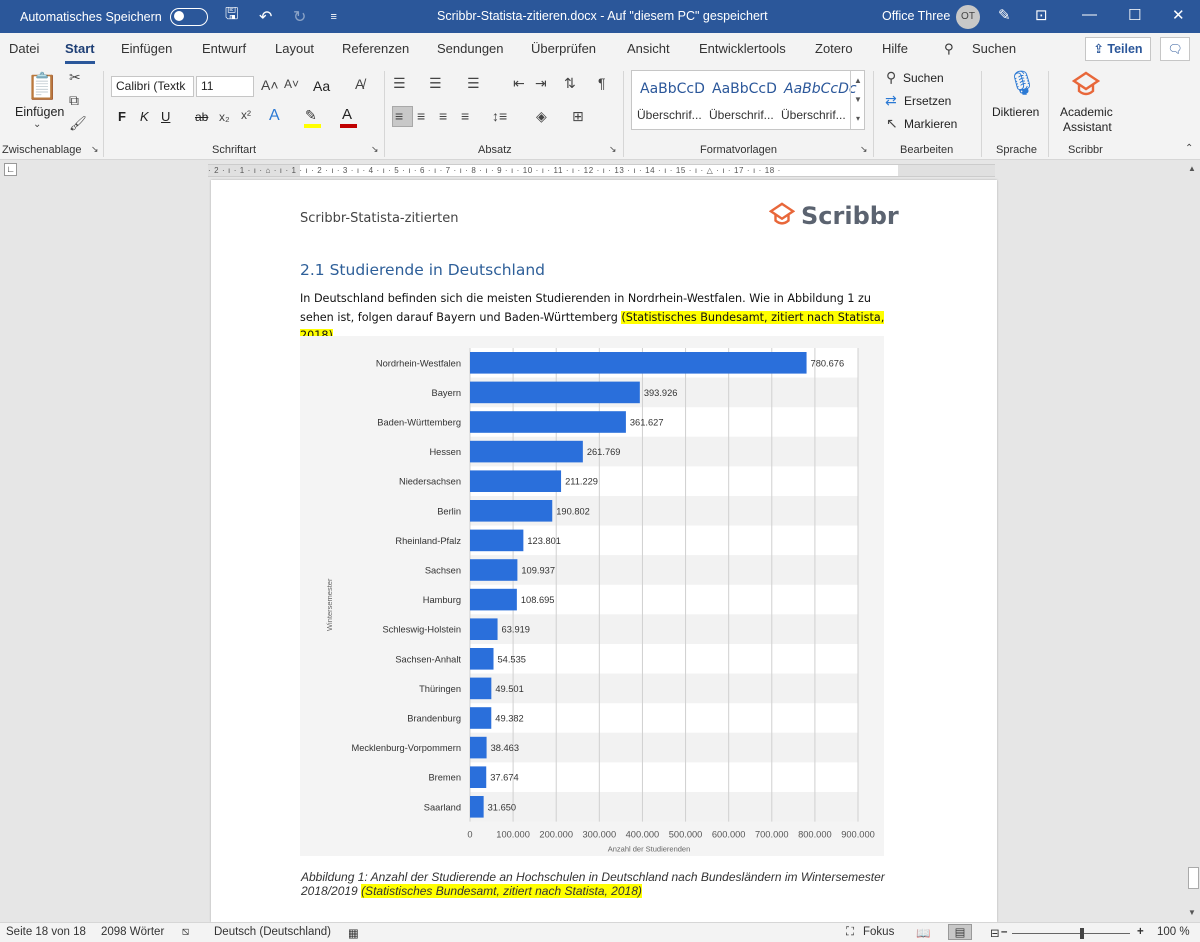 Image resolution: width=1200 pixels, height=942 pixels. What do you see at coordinates (995, 933) in the screenshot?
I see `web-layout-icon: ⊟` at bounding box center [995, 933].